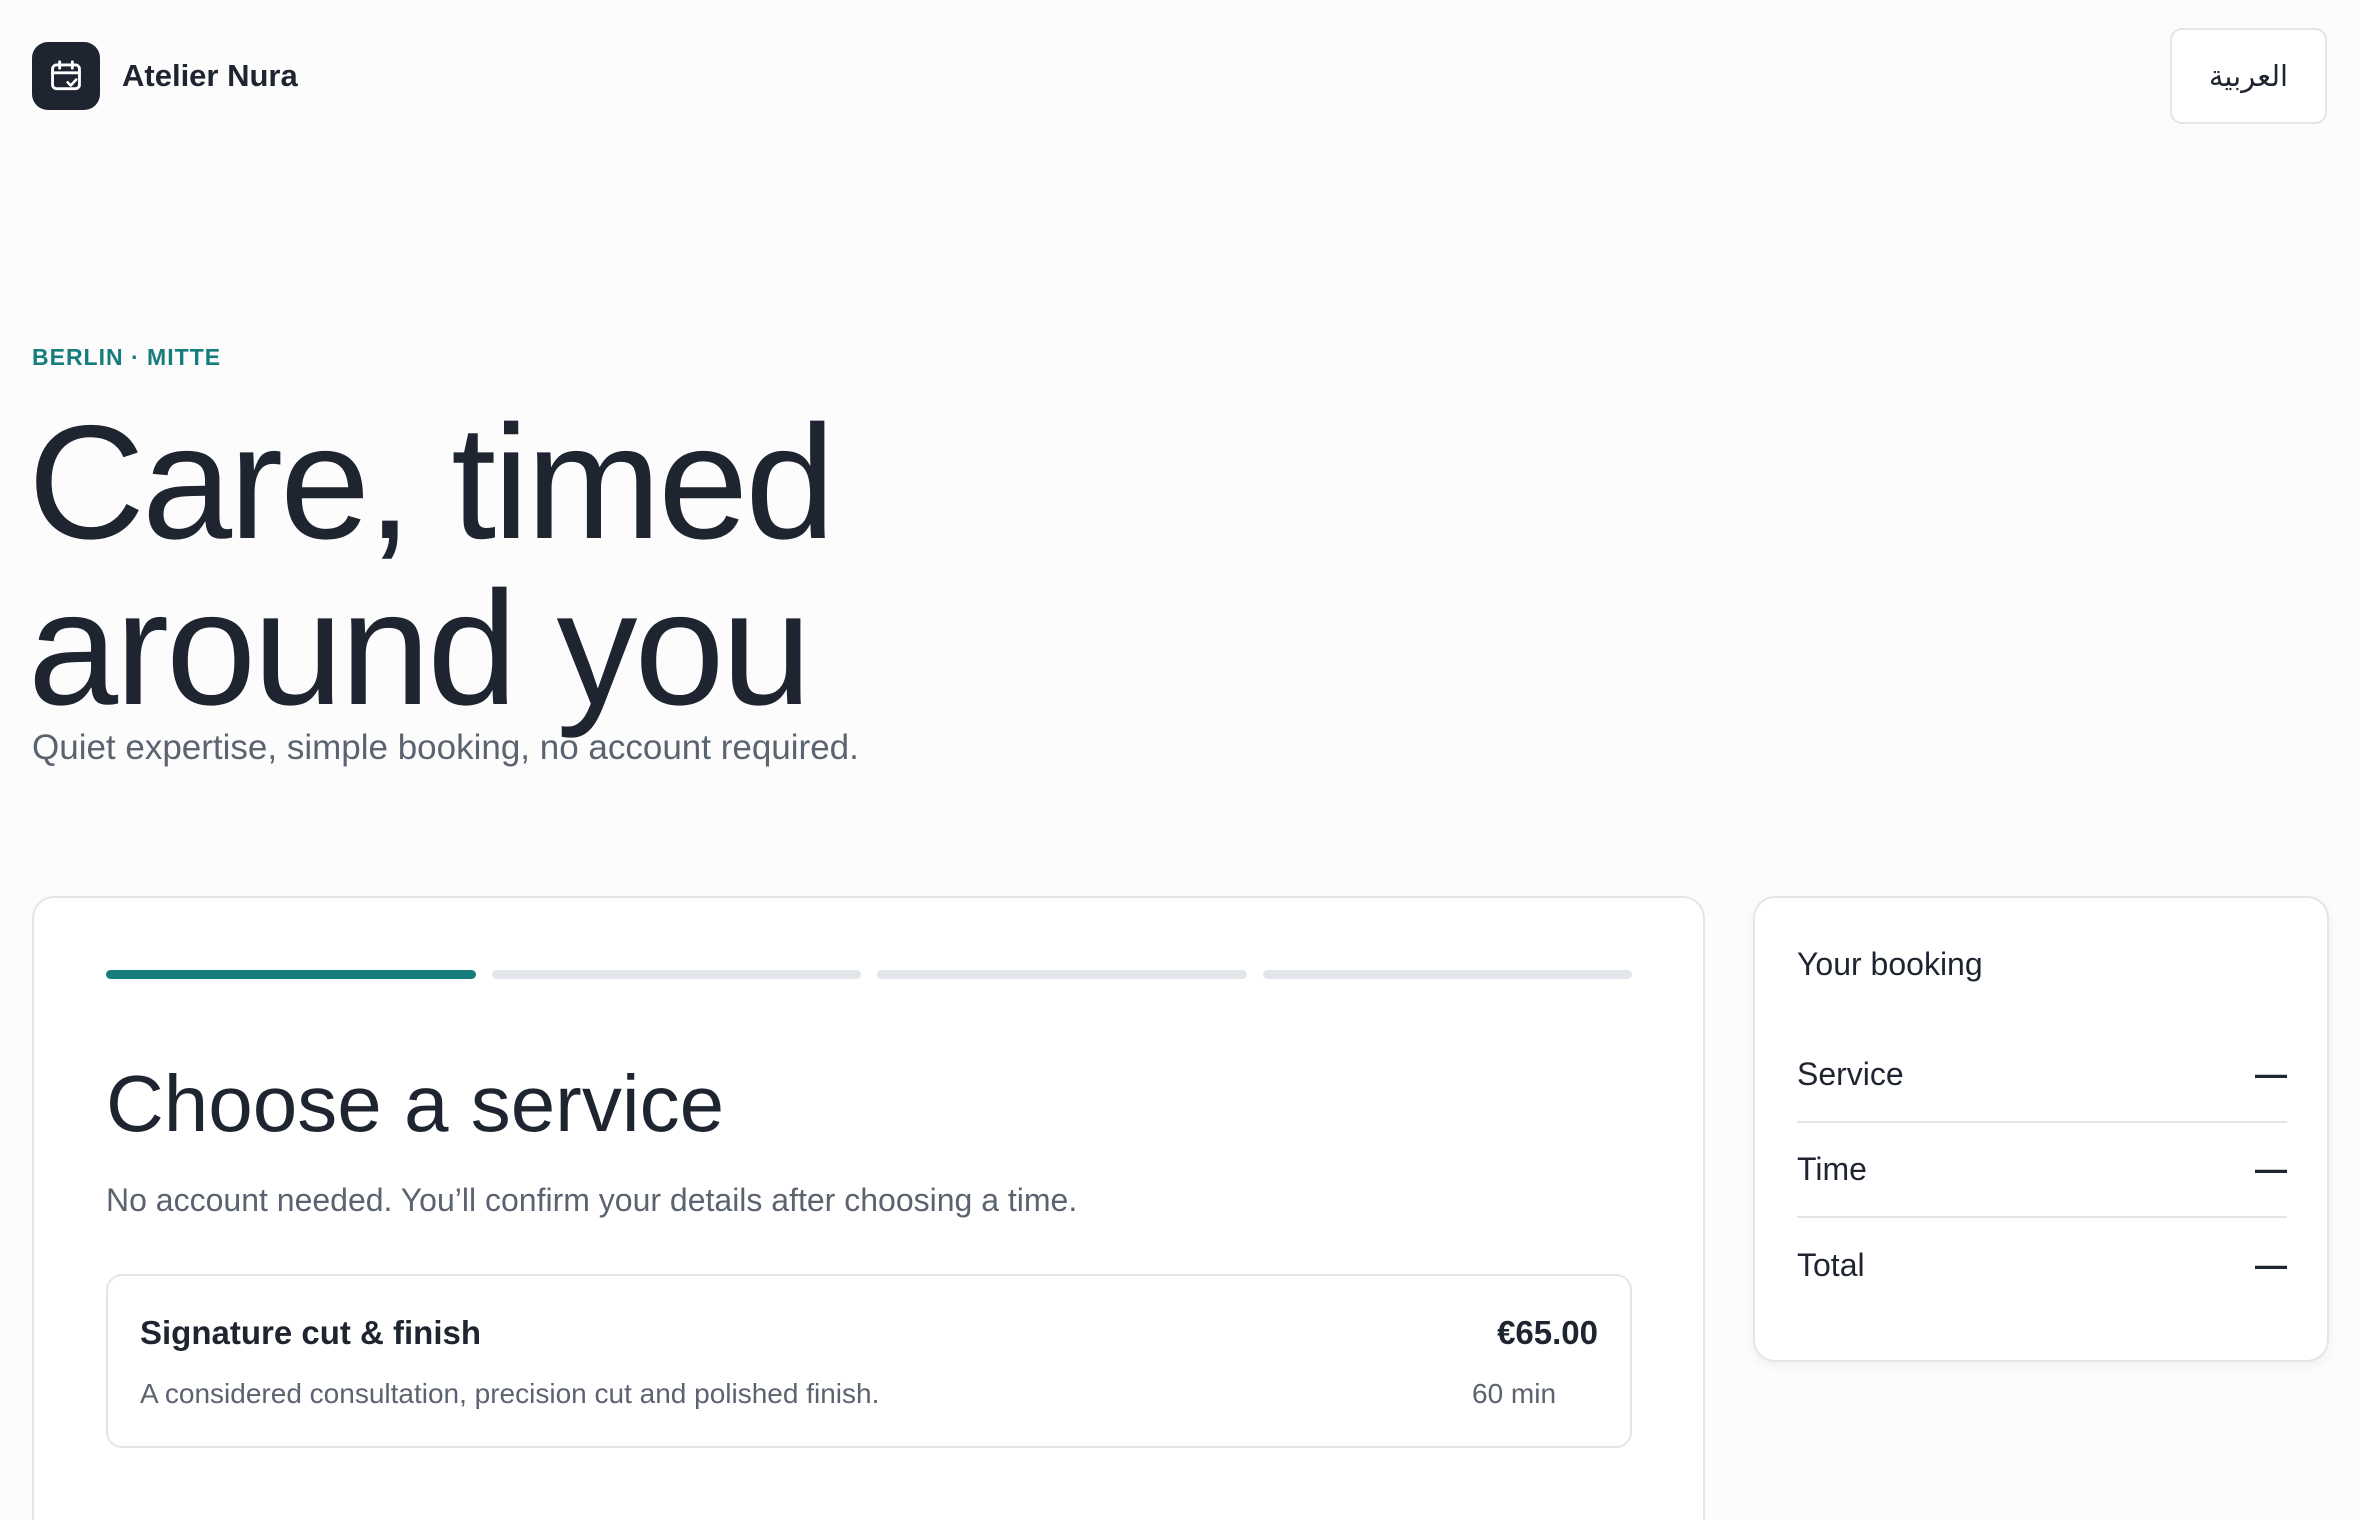  Describe the element at coordinates (210, 75) in the screenshot. I see `brand-name: Atelier Nura` at that location.